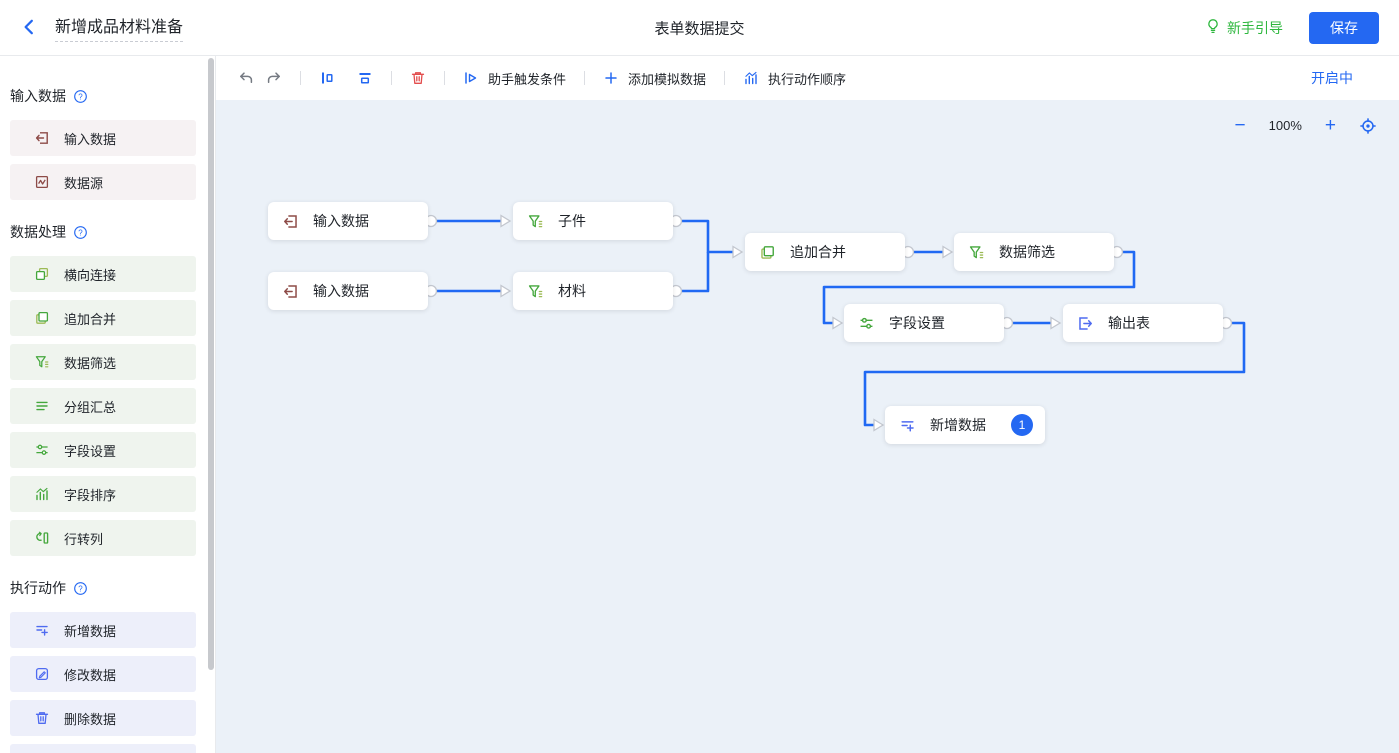  I want to click on locate-icon, so click(1368, 126).